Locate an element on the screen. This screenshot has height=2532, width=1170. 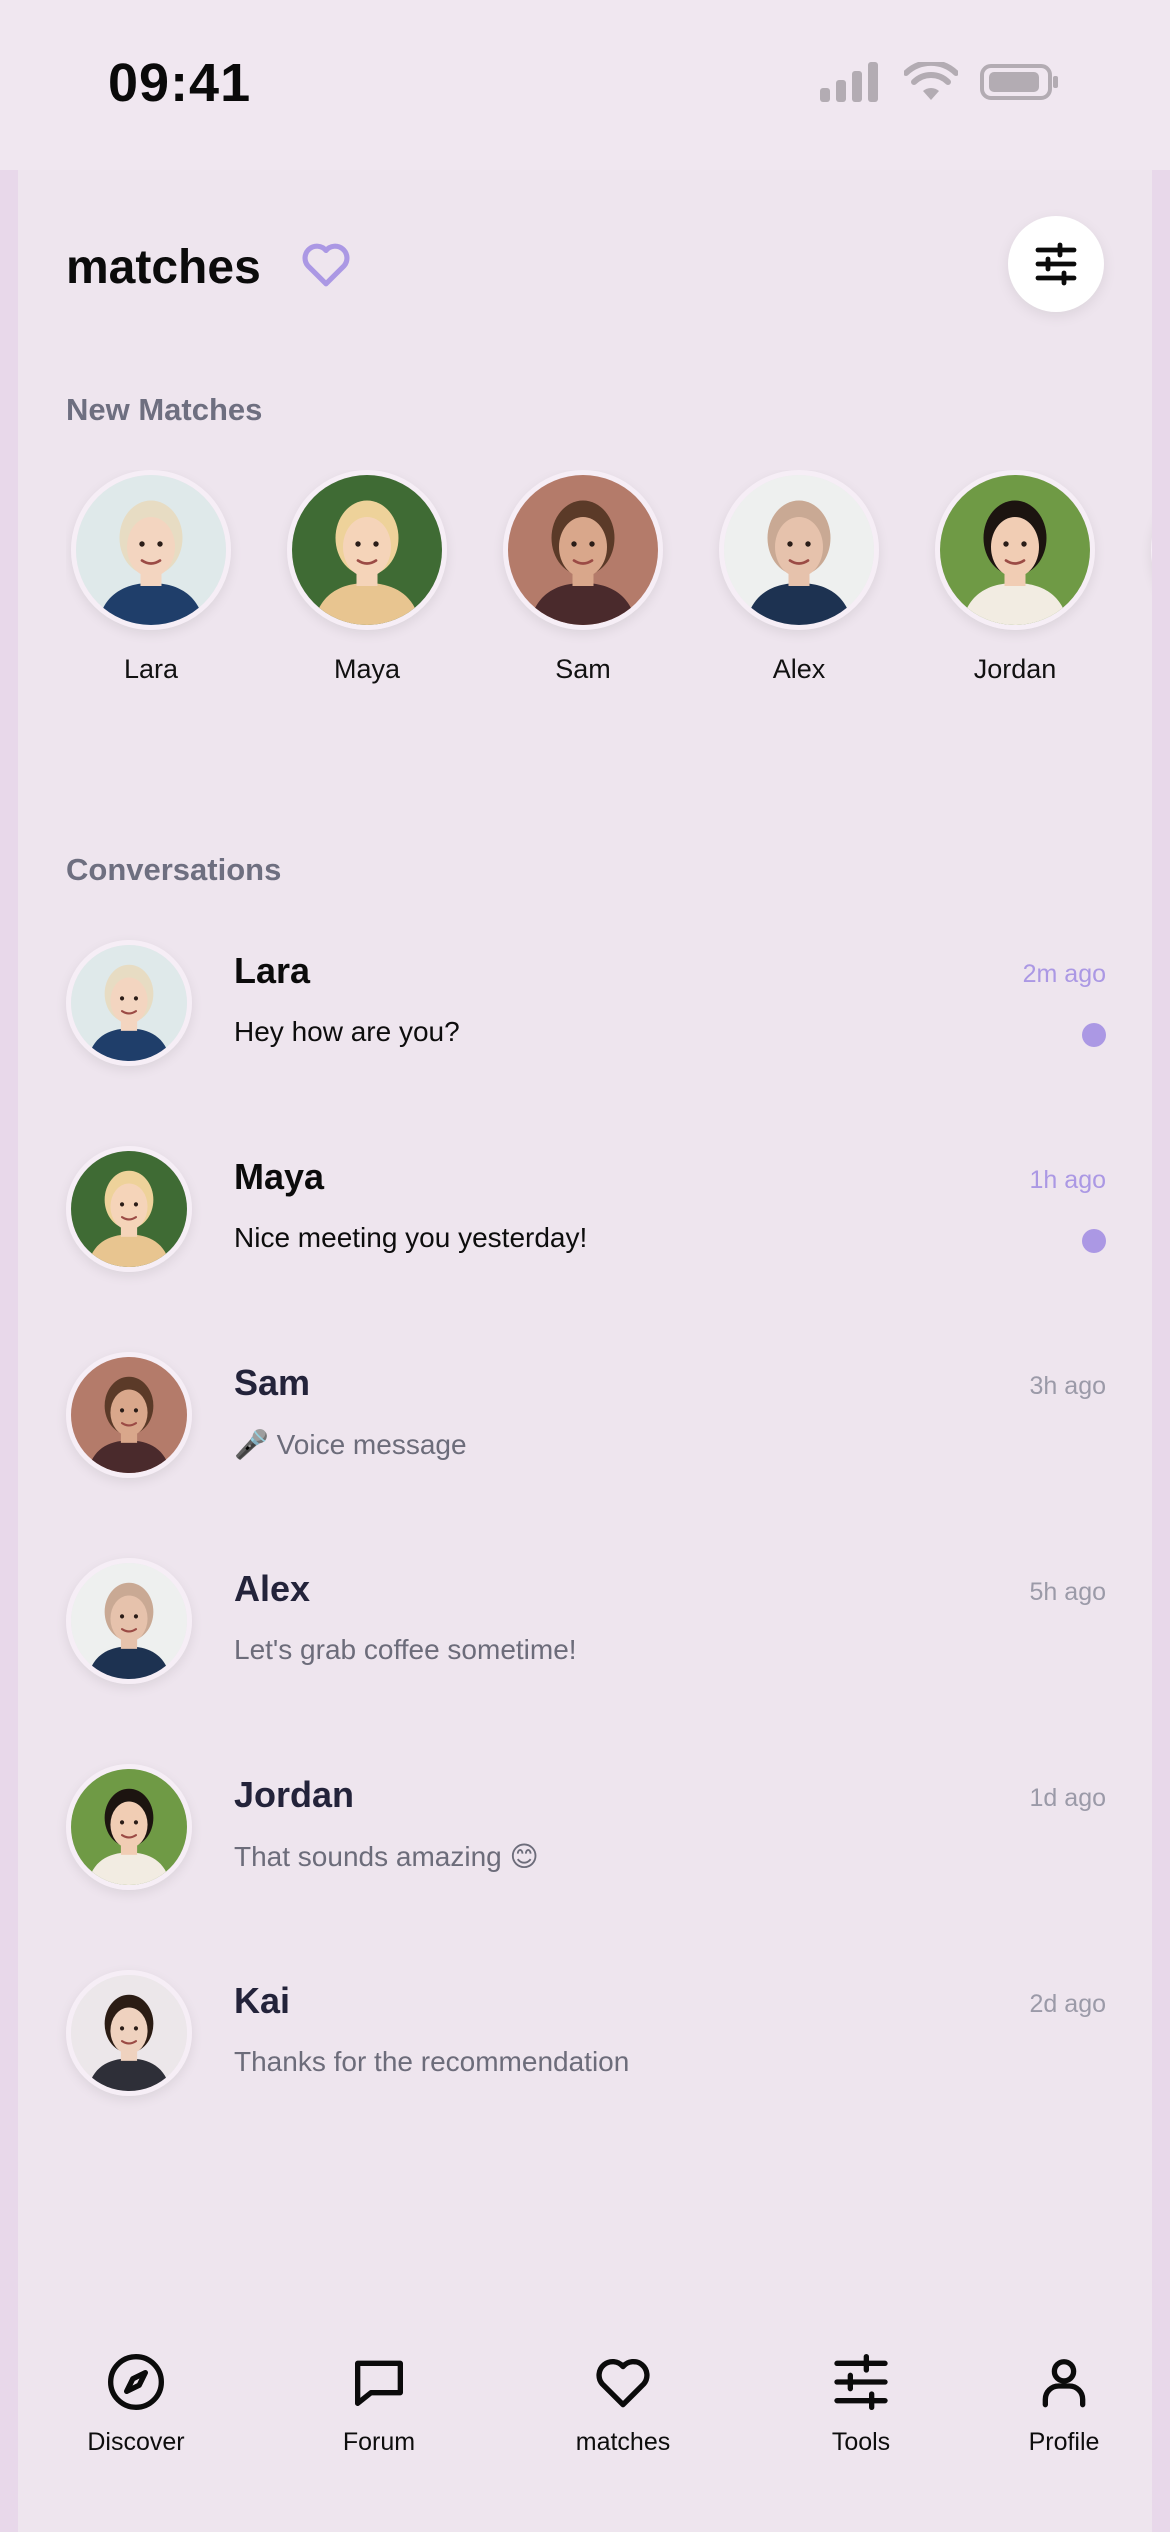
heart-icon is located at coordinates (623, 2383).